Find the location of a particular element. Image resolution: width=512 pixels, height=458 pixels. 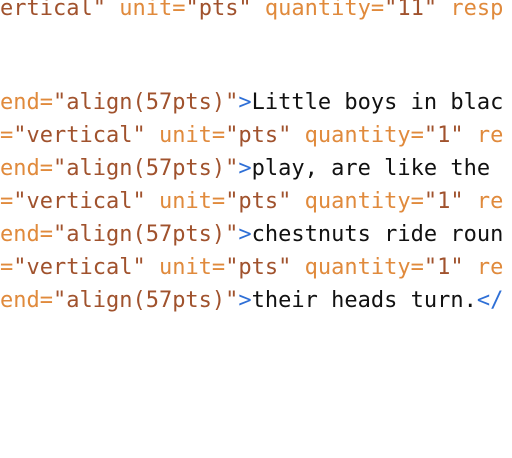

text-content-token: their heads turn. is located at coordinates (364, 300).